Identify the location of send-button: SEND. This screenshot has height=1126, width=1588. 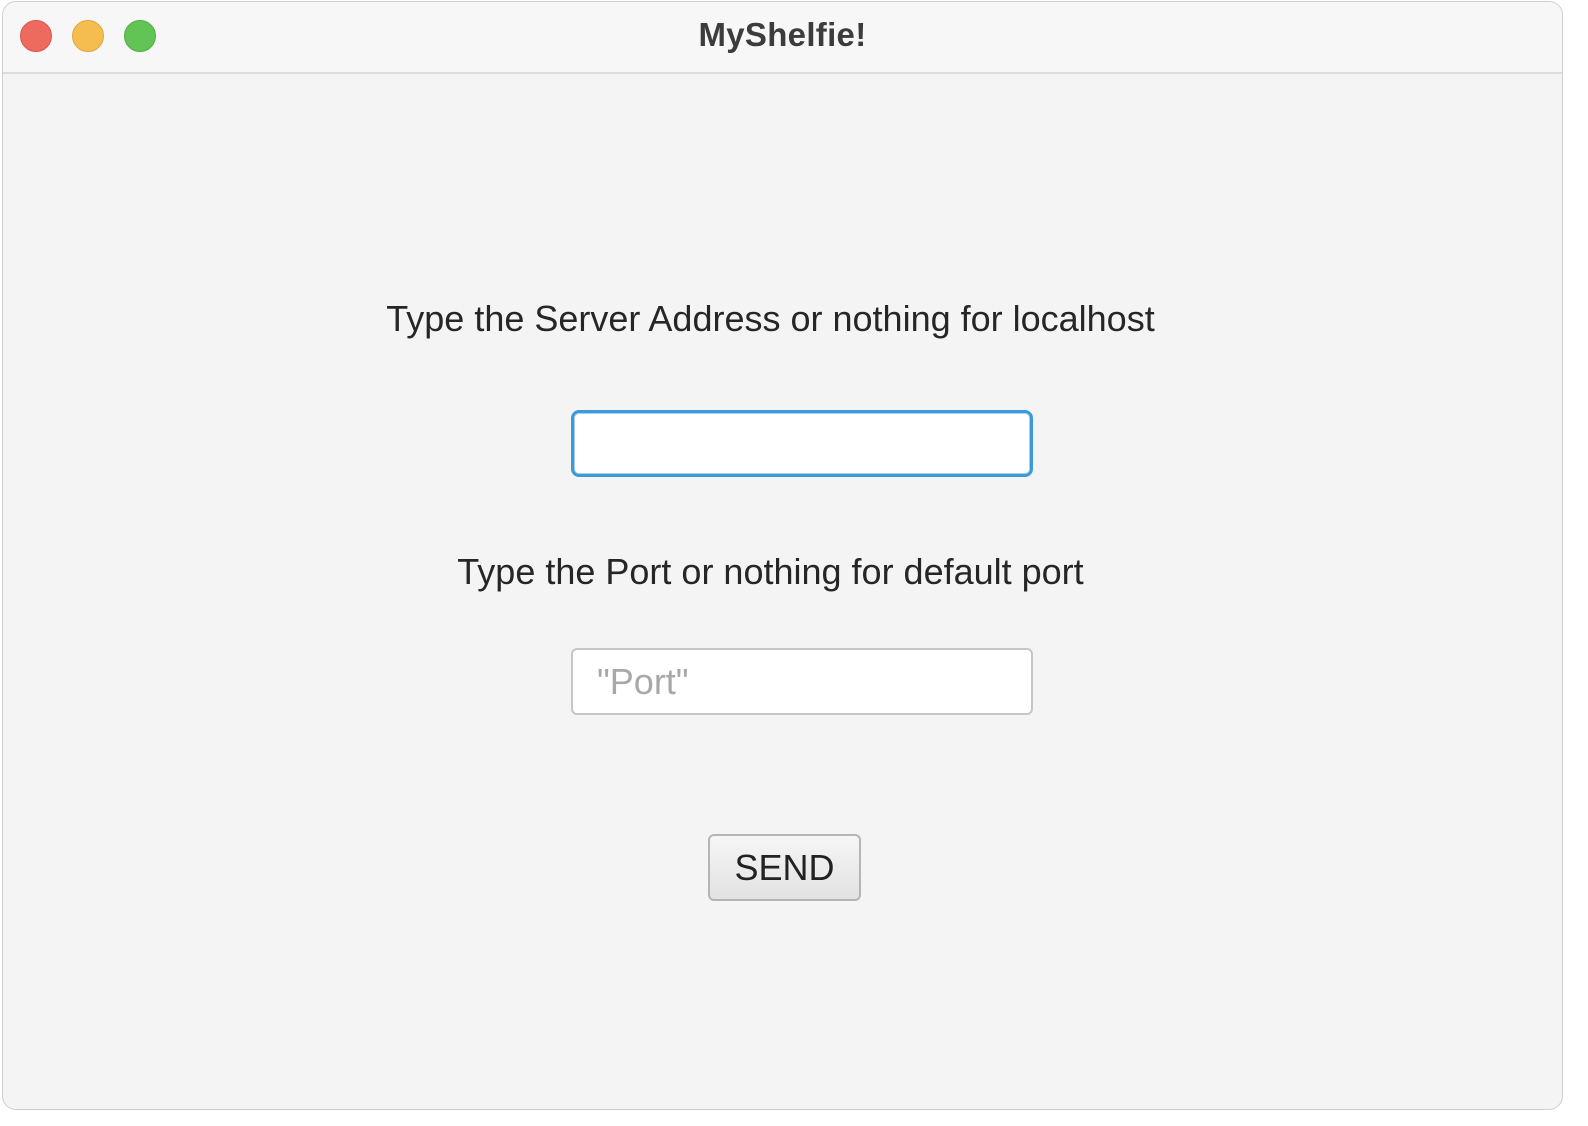
(784, 867).